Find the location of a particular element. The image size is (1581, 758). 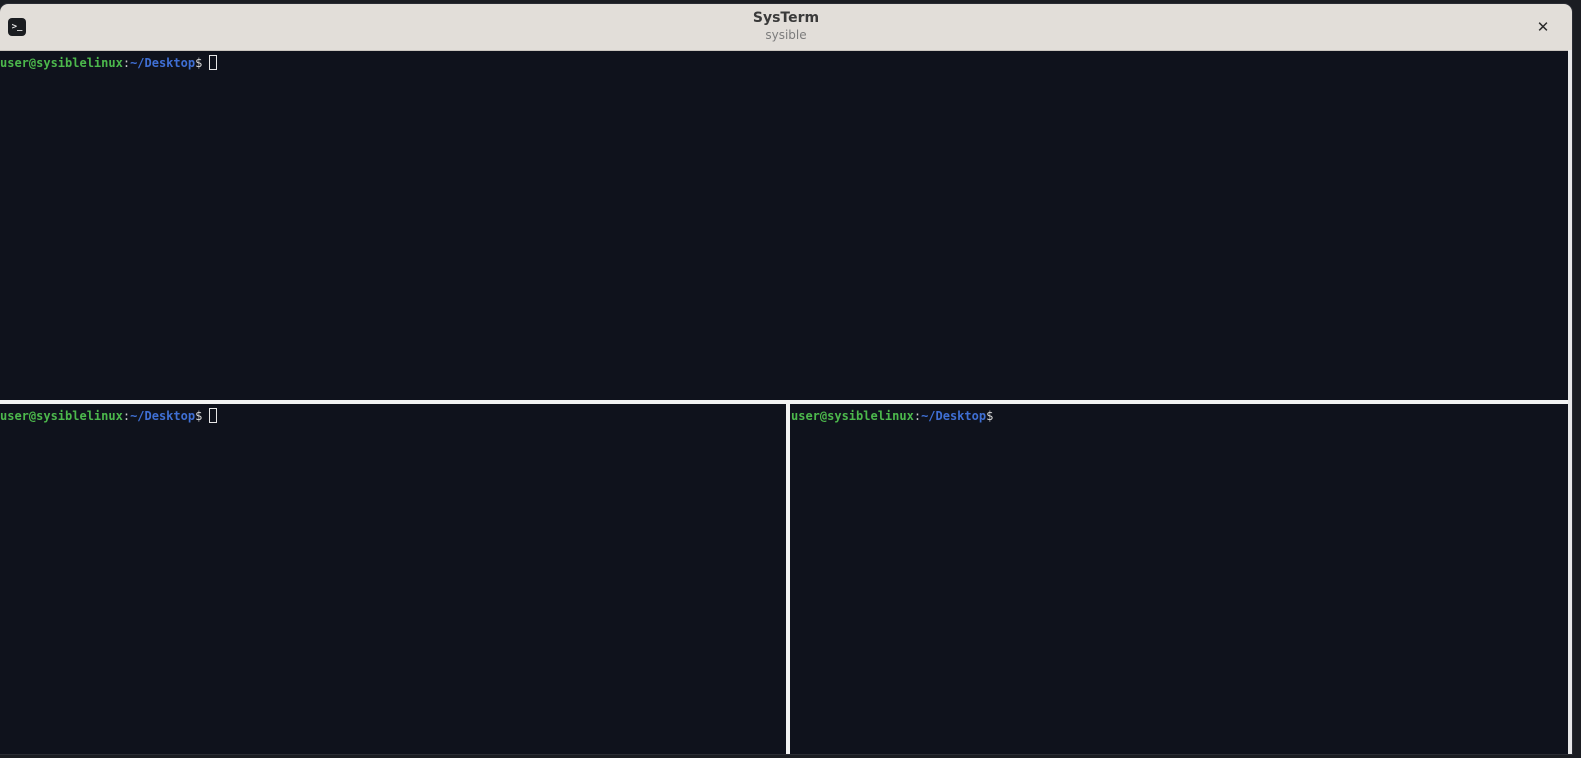

vertical-split-divider is located at coordinates (788, 579).